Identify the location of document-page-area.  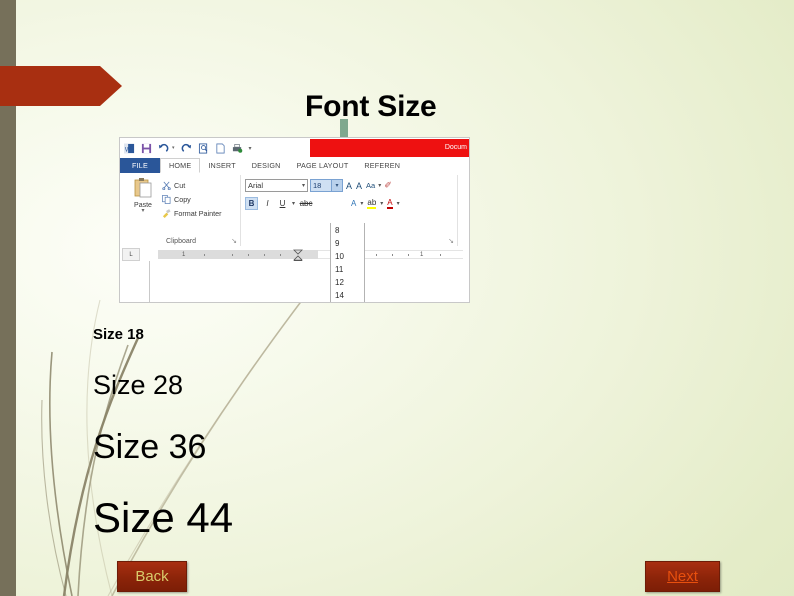
(294, 281).